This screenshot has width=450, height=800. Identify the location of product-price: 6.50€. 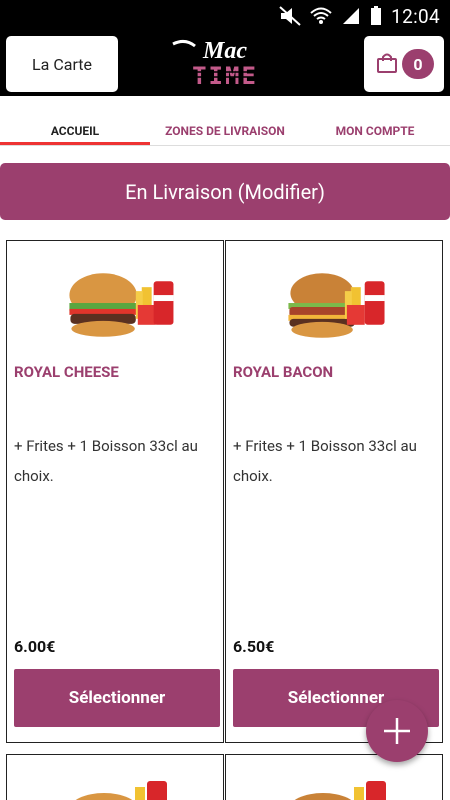
(254, 646).